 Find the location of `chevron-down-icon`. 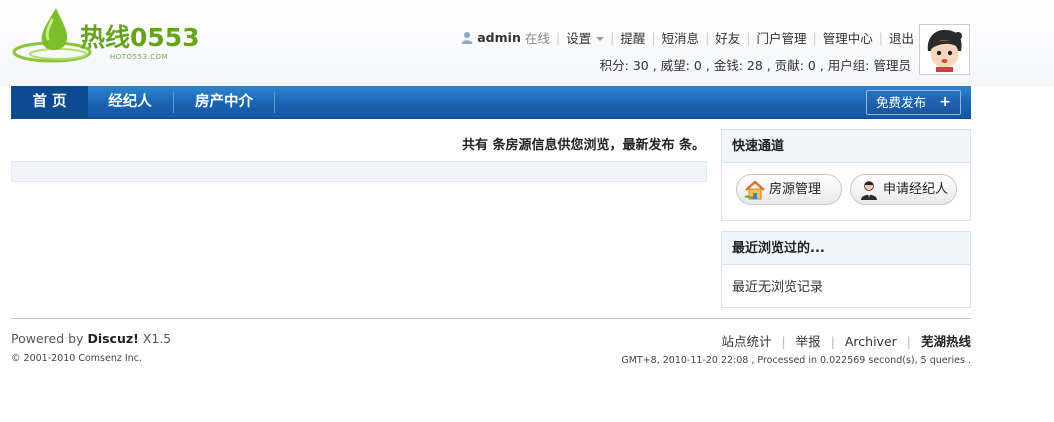

chevron-down-icon is located at coordinates (600, 39).